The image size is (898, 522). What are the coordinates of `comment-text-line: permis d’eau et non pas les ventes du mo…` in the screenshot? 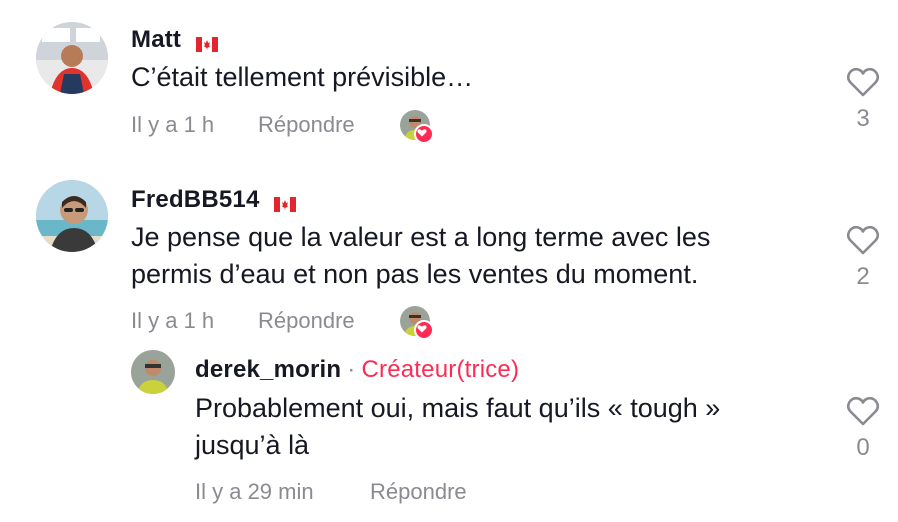 It's located at (415, 274).